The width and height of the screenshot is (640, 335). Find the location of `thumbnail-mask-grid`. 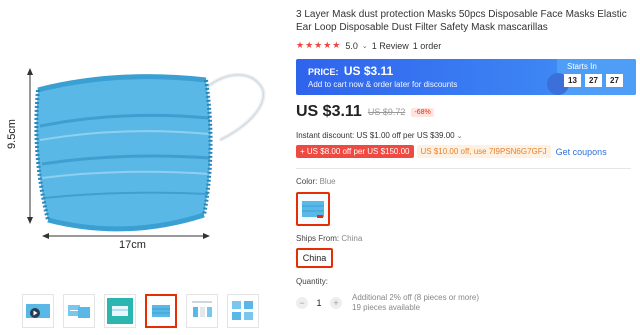

thumbnail-mask-grid is located at coordinates (243, 311).